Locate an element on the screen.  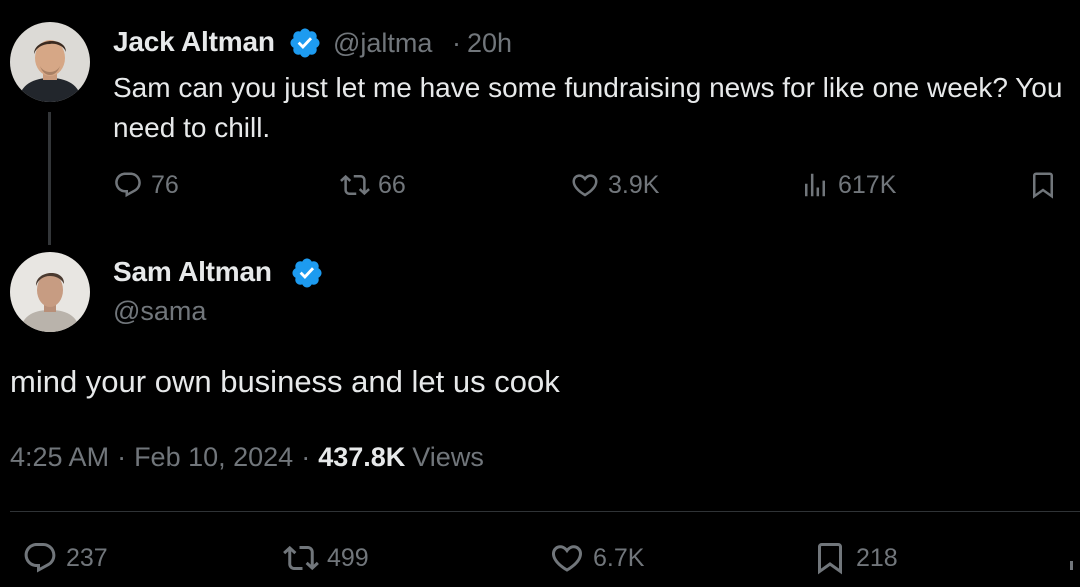
views-count: 617K is located at coordinates (867, 184).